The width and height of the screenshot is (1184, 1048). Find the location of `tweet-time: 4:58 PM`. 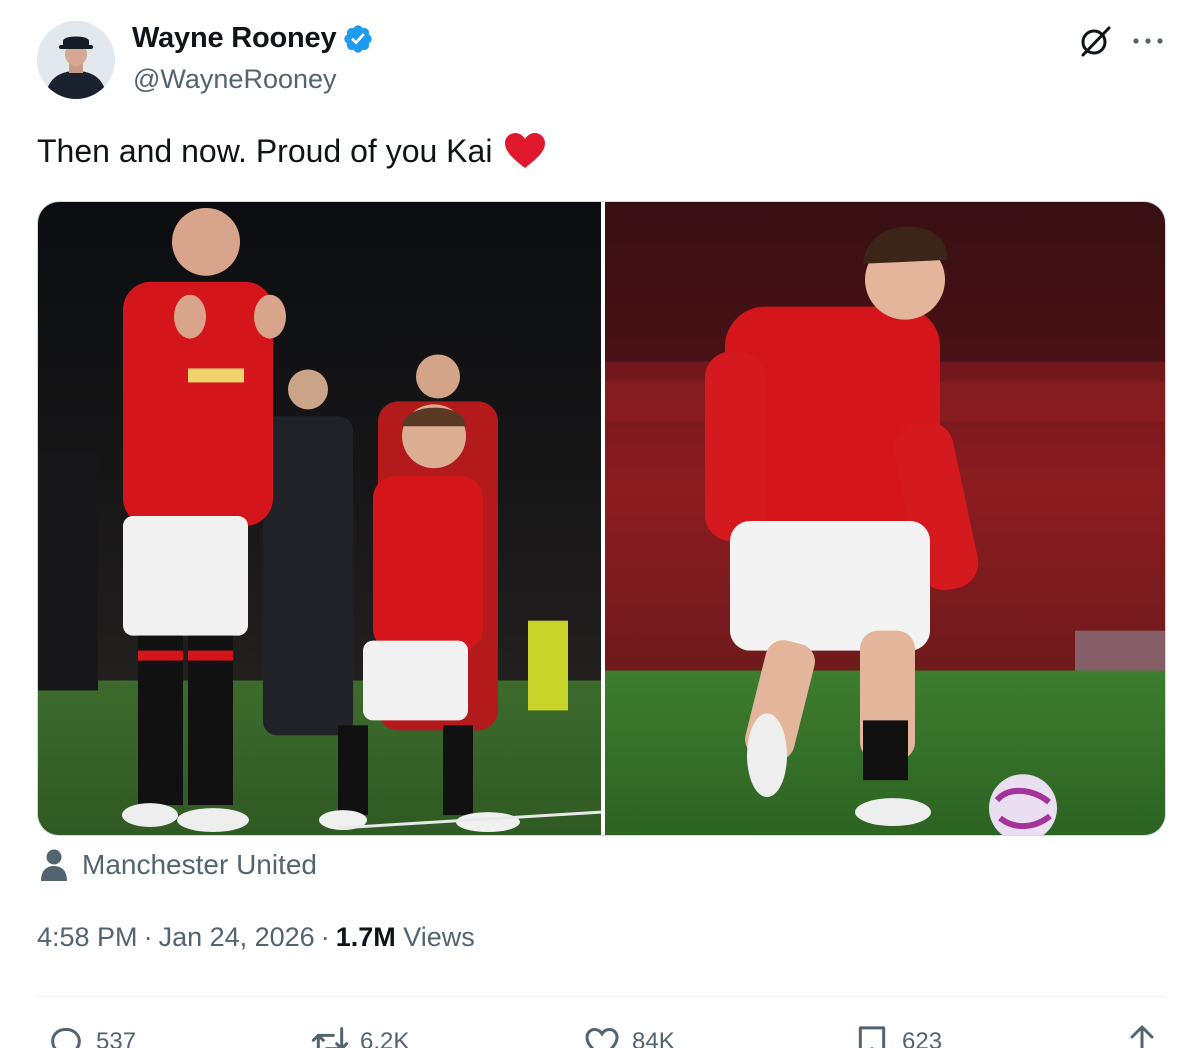

tweet-time: 4:58 PM is located at coordinates (87, 937).